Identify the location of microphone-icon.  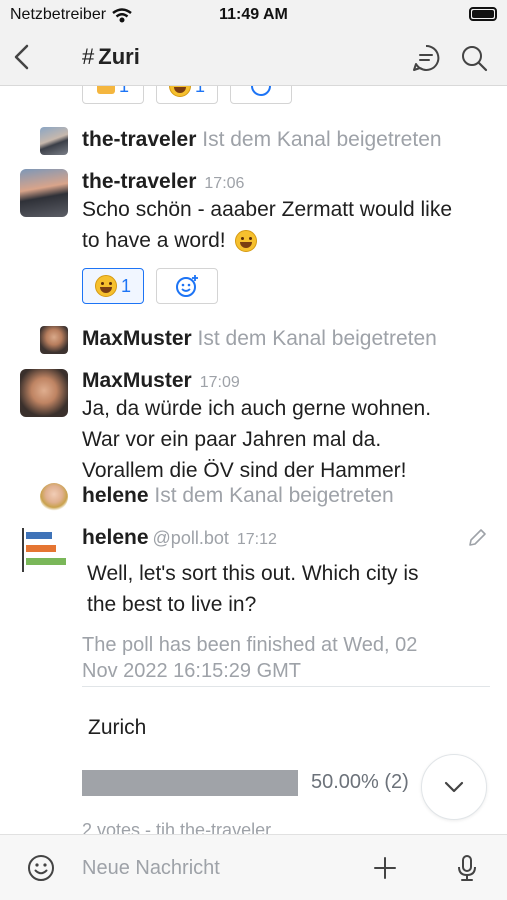
(467, 868).